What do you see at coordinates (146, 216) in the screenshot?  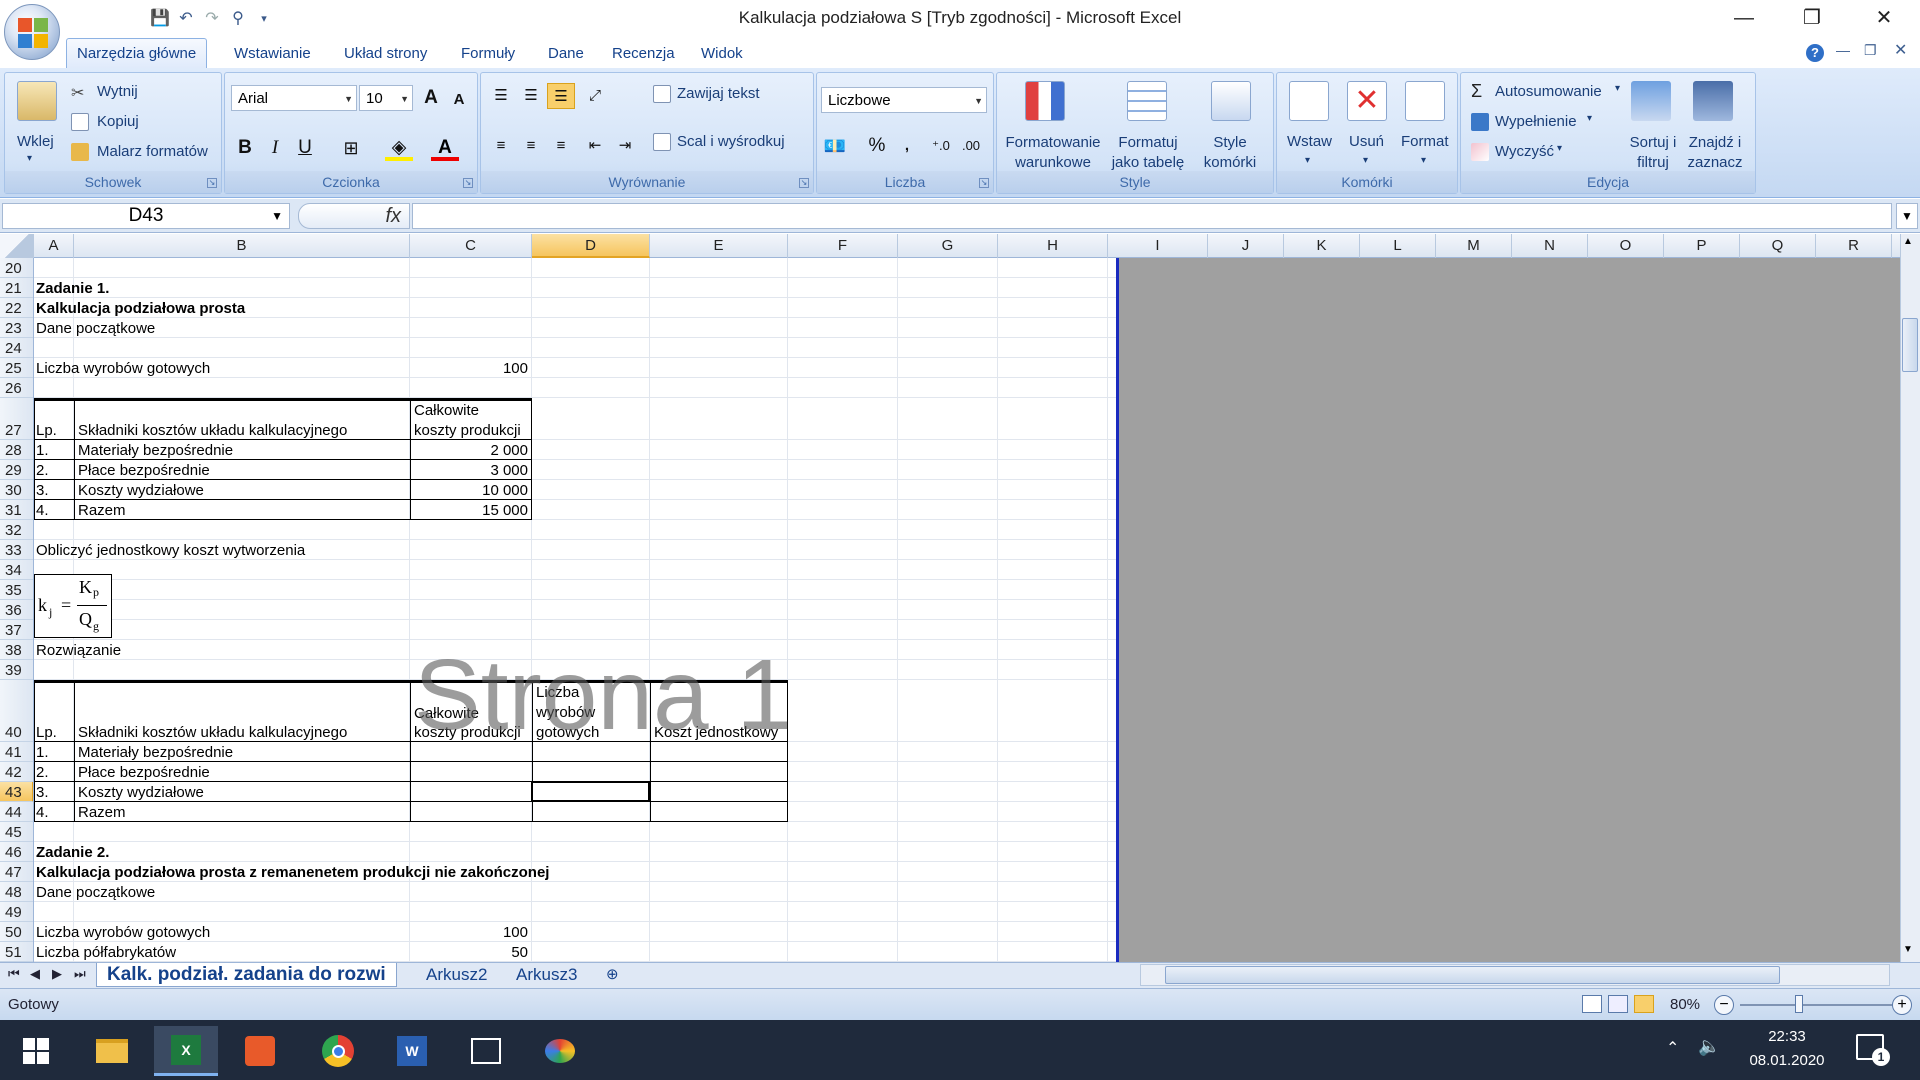 I see `name-box: D43 ▼` at bounding box center [146, 216].